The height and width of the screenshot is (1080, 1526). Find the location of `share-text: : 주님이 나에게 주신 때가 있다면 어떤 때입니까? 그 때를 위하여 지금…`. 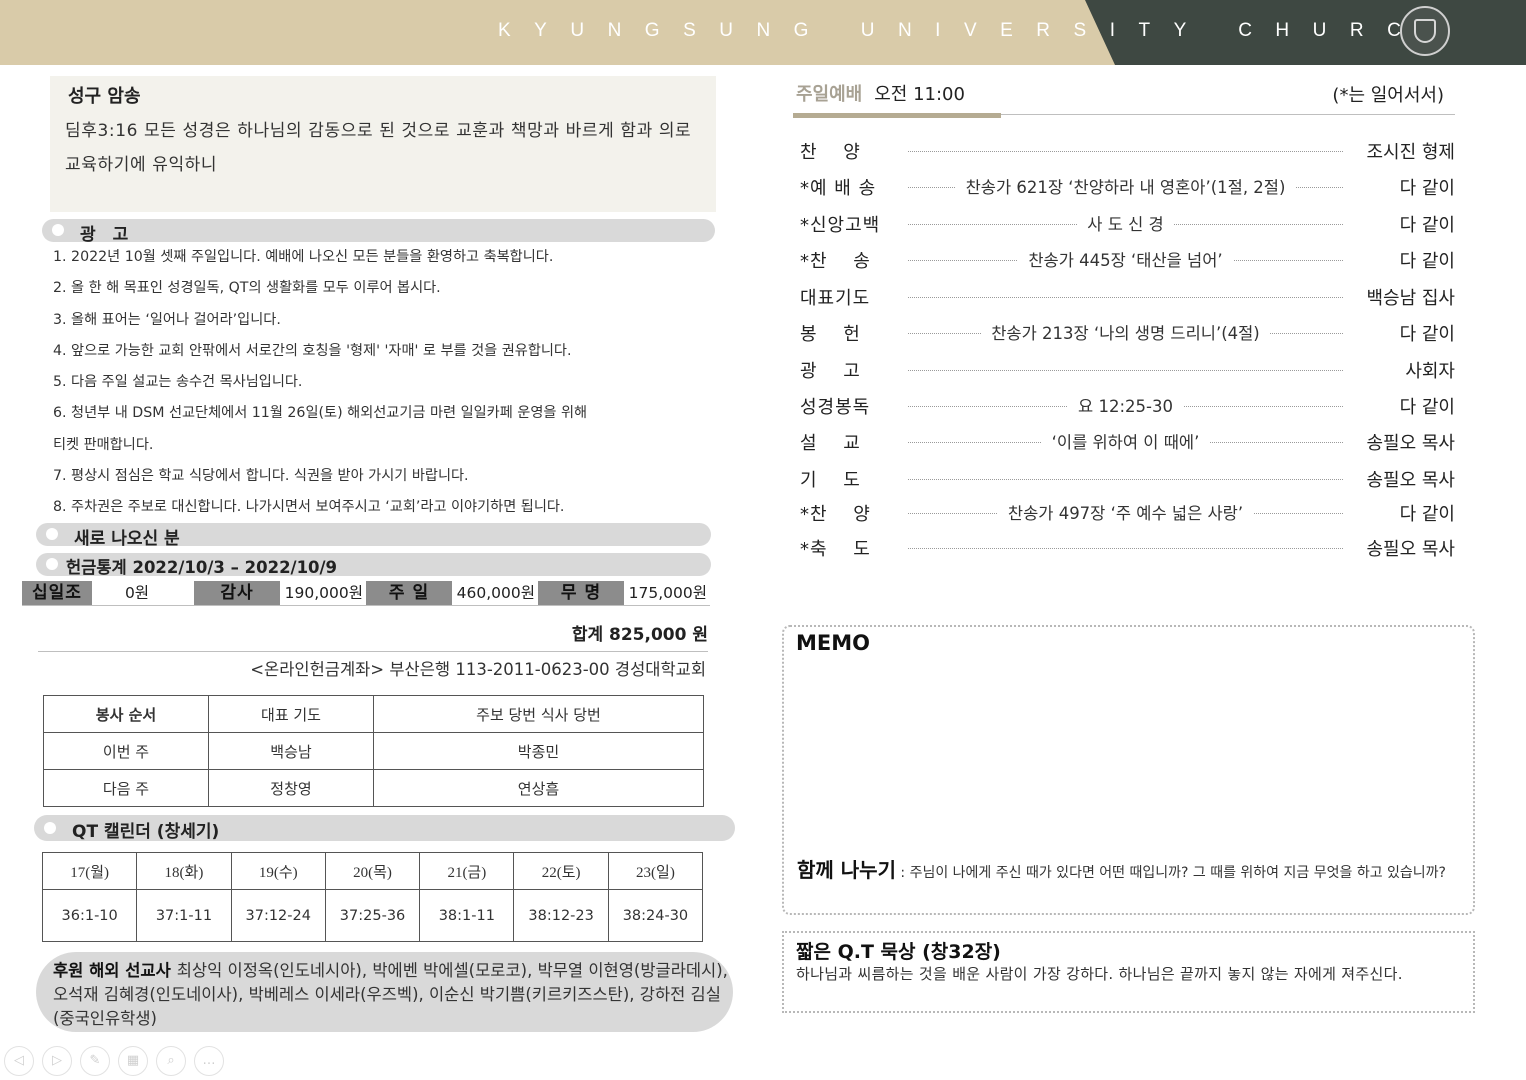

share-text: : 주님이 나에게 주신 때가 있다면 어떤 때입니까? 그 때를 위하여 지금… is located at coordinates (1170, 873).